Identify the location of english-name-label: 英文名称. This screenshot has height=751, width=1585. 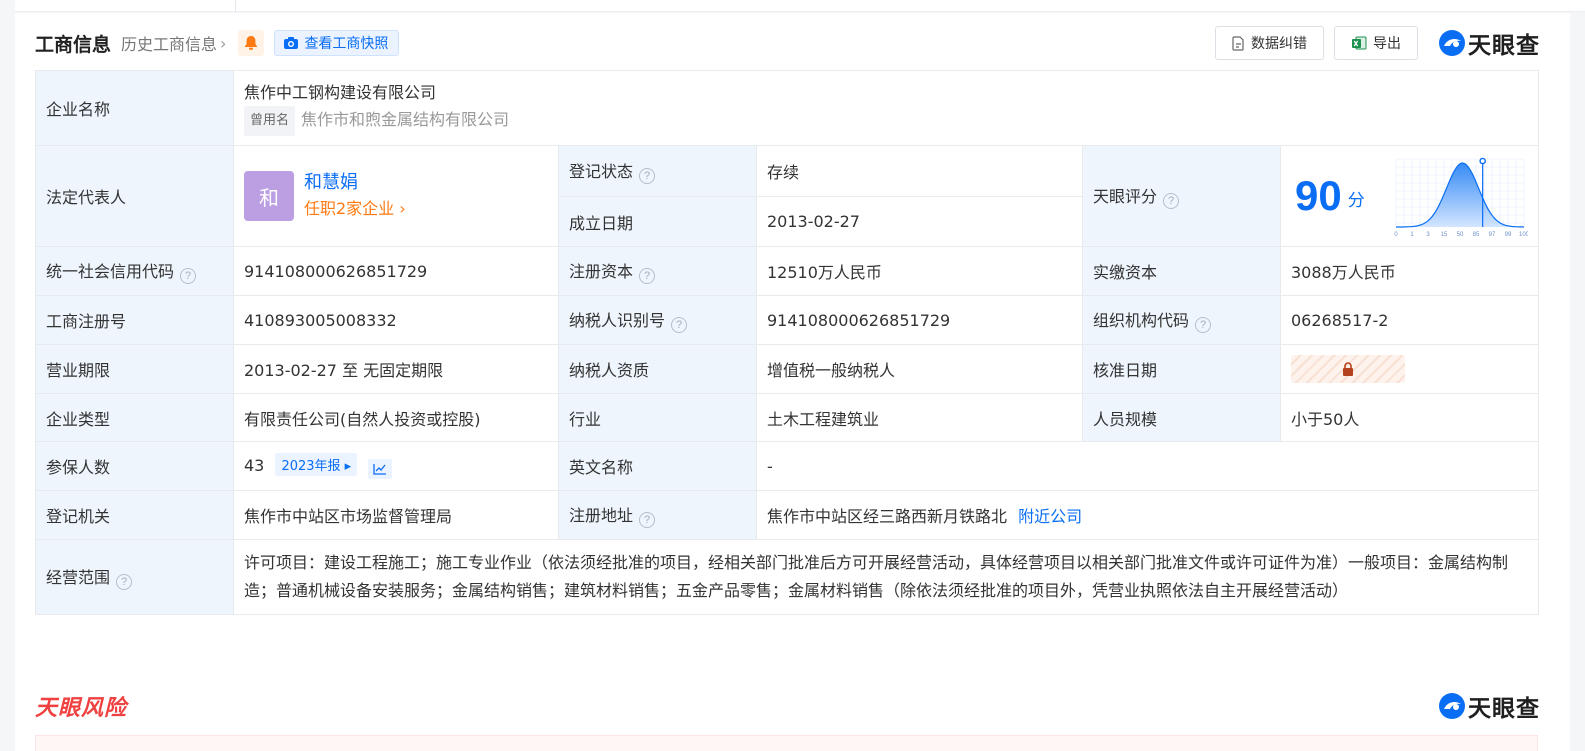
(657, 466).